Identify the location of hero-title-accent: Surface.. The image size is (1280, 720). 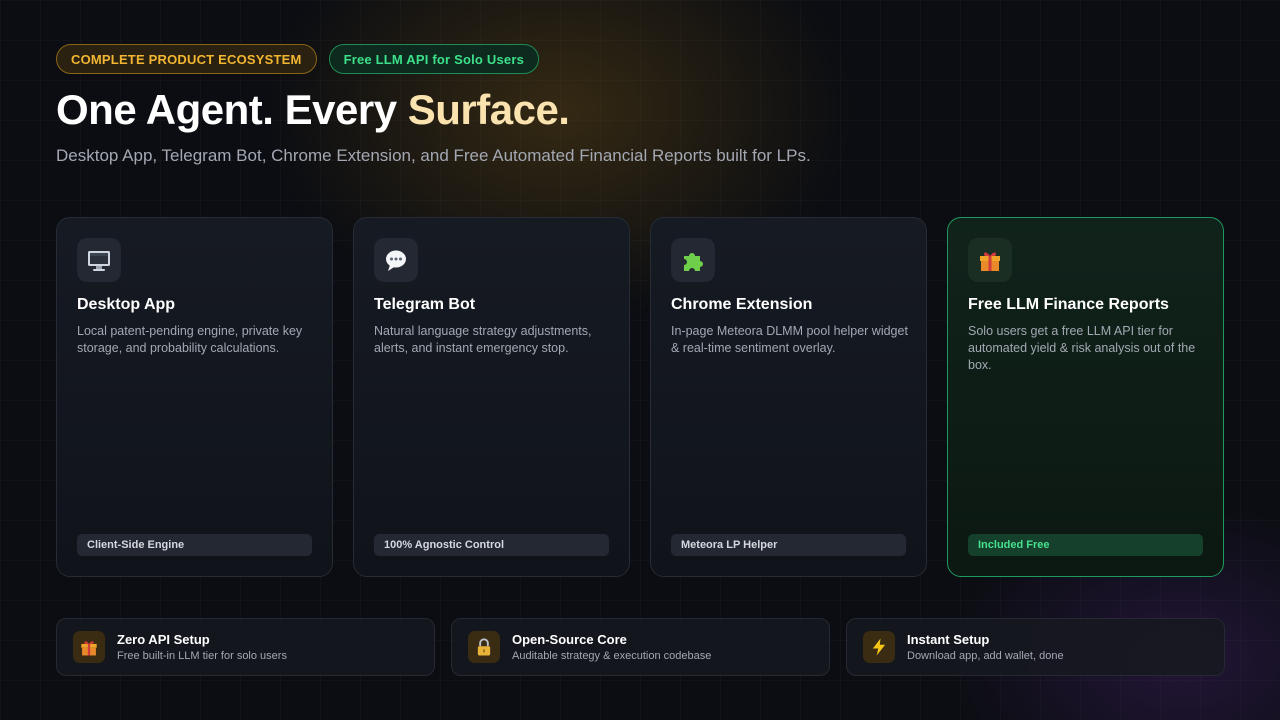
(488, 109).